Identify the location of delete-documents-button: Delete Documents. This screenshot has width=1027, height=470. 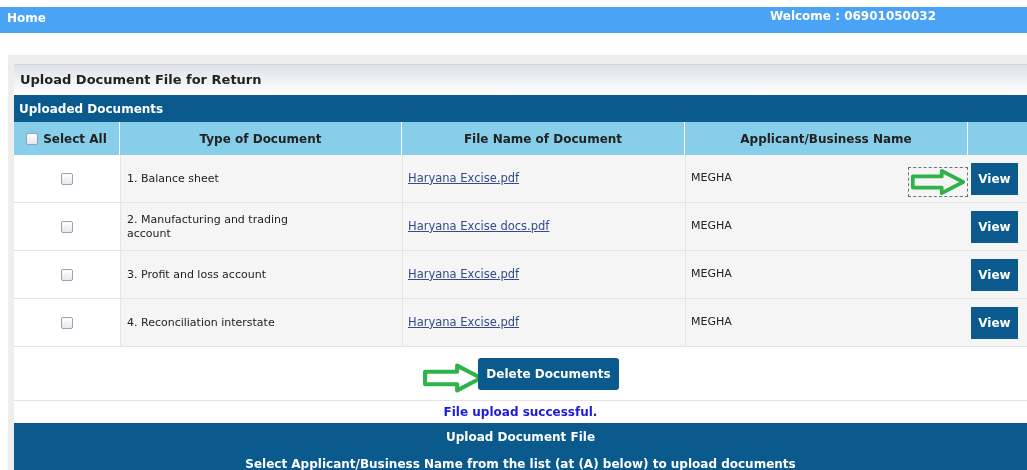
(548, 373).